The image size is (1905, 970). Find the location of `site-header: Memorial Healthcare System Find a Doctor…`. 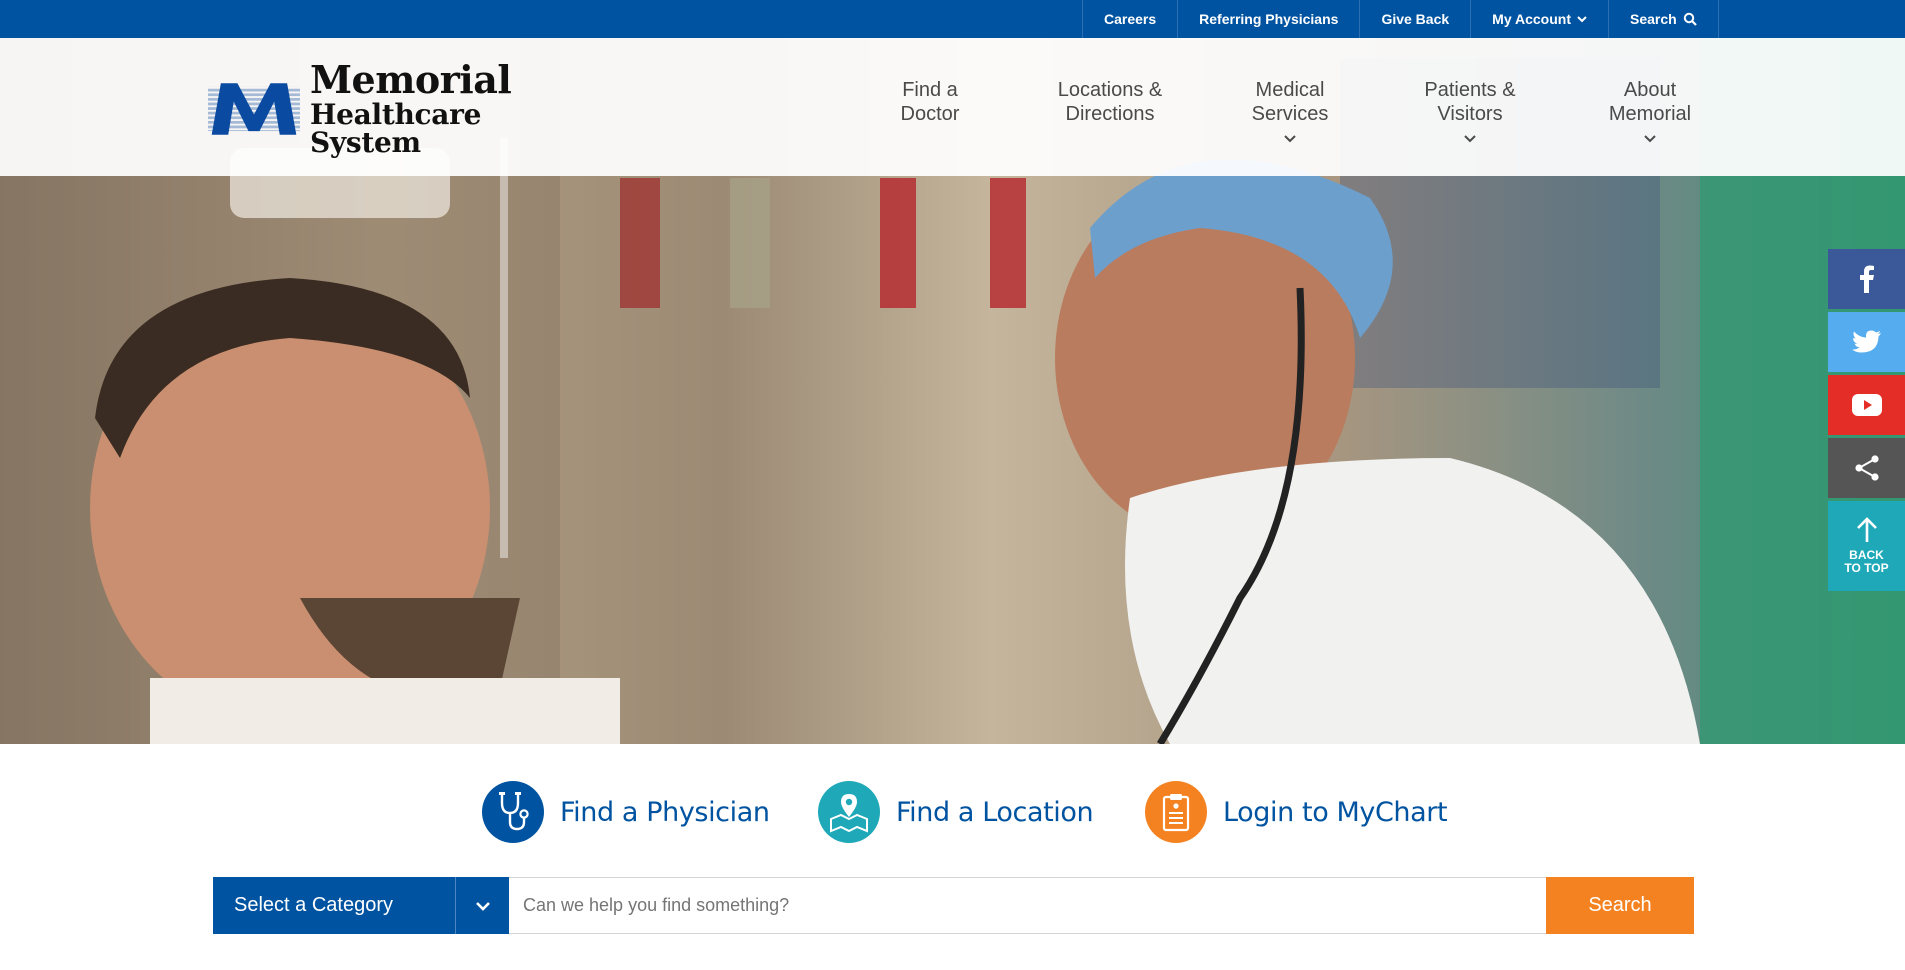

site-header: Memorial Healthcare System Find a Doctor… is located at coordinates (952, 107).